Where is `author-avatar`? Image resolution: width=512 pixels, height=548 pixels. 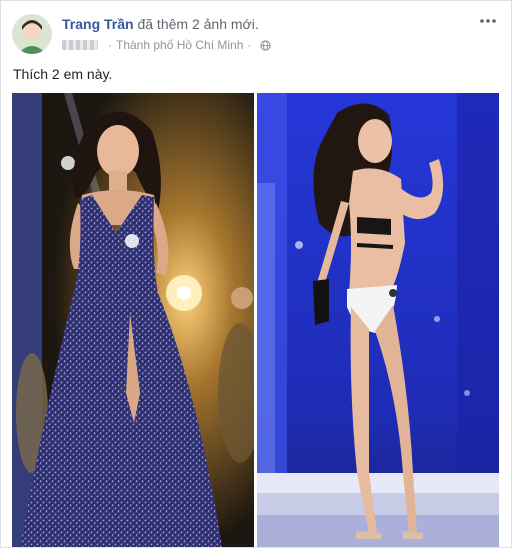 author-avatar is located at coordinates (32, 34).